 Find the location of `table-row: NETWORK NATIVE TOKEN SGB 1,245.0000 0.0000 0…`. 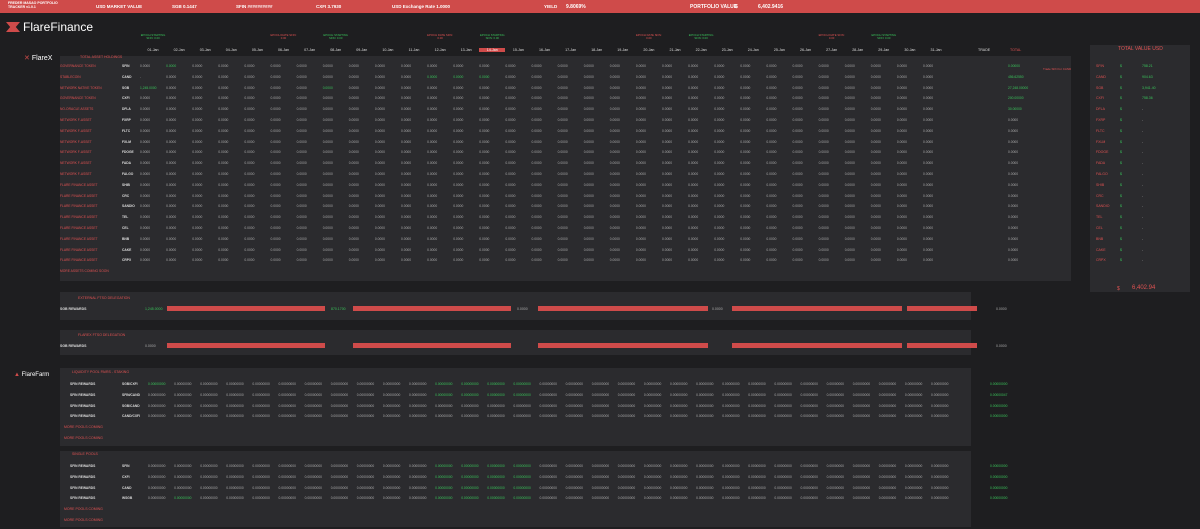

table-row: NETWORK NATIVE TOKEN SGB 1,245.0000 0.0000 0… is located at coordinates (565, 88).